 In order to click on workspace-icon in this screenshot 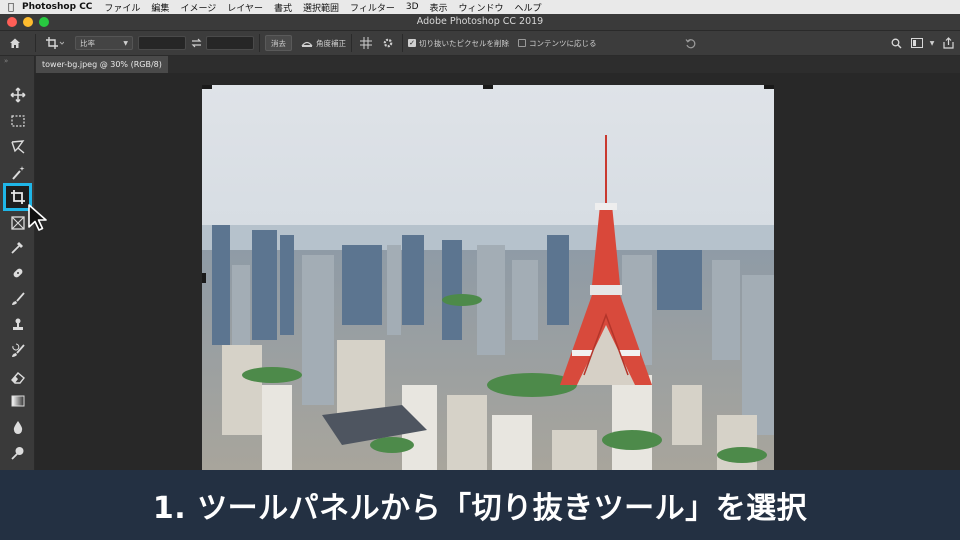, I will do `click(917, 43)`.